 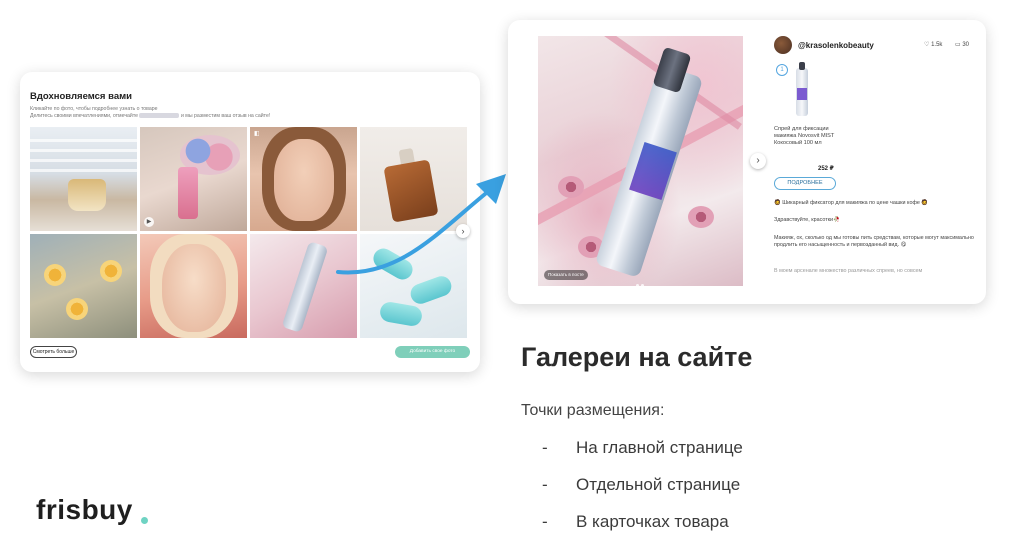 I want to click on gallery-subtitle-line2b: и мы разместим ваш отзыв на сайте!, so click(x=225, y=116).